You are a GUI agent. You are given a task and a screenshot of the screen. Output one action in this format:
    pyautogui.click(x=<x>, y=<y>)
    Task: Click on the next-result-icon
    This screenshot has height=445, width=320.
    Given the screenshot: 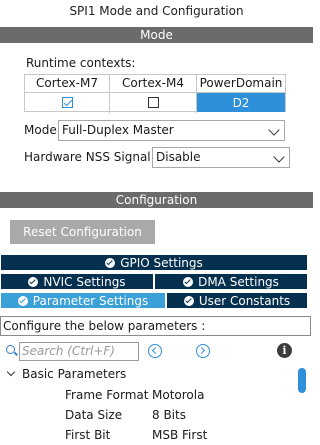 What is the action you would take?
    pyautogui.click(x=203, y=351)
    